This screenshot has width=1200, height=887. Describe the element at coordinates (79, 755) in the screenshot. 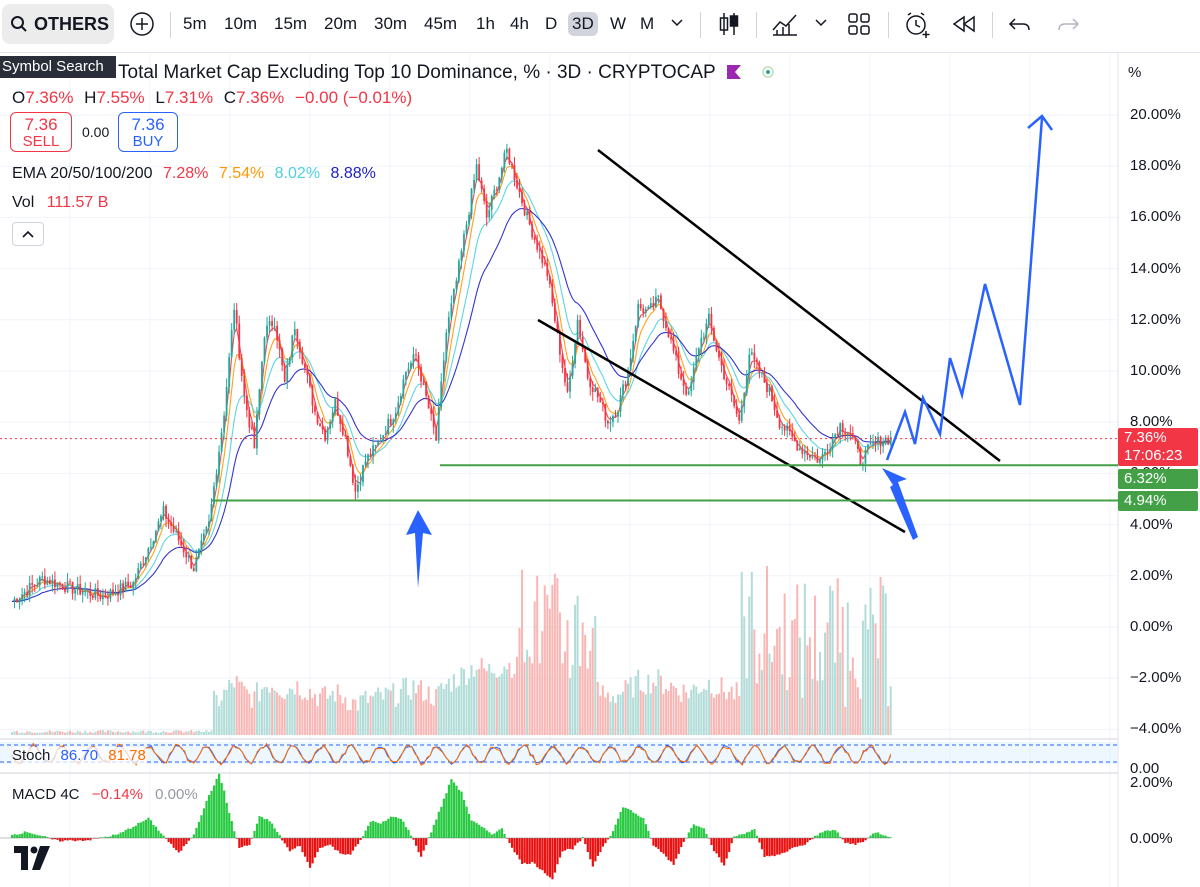

I see `stoch-legend: Stoch 86.70 81.78` at that location.